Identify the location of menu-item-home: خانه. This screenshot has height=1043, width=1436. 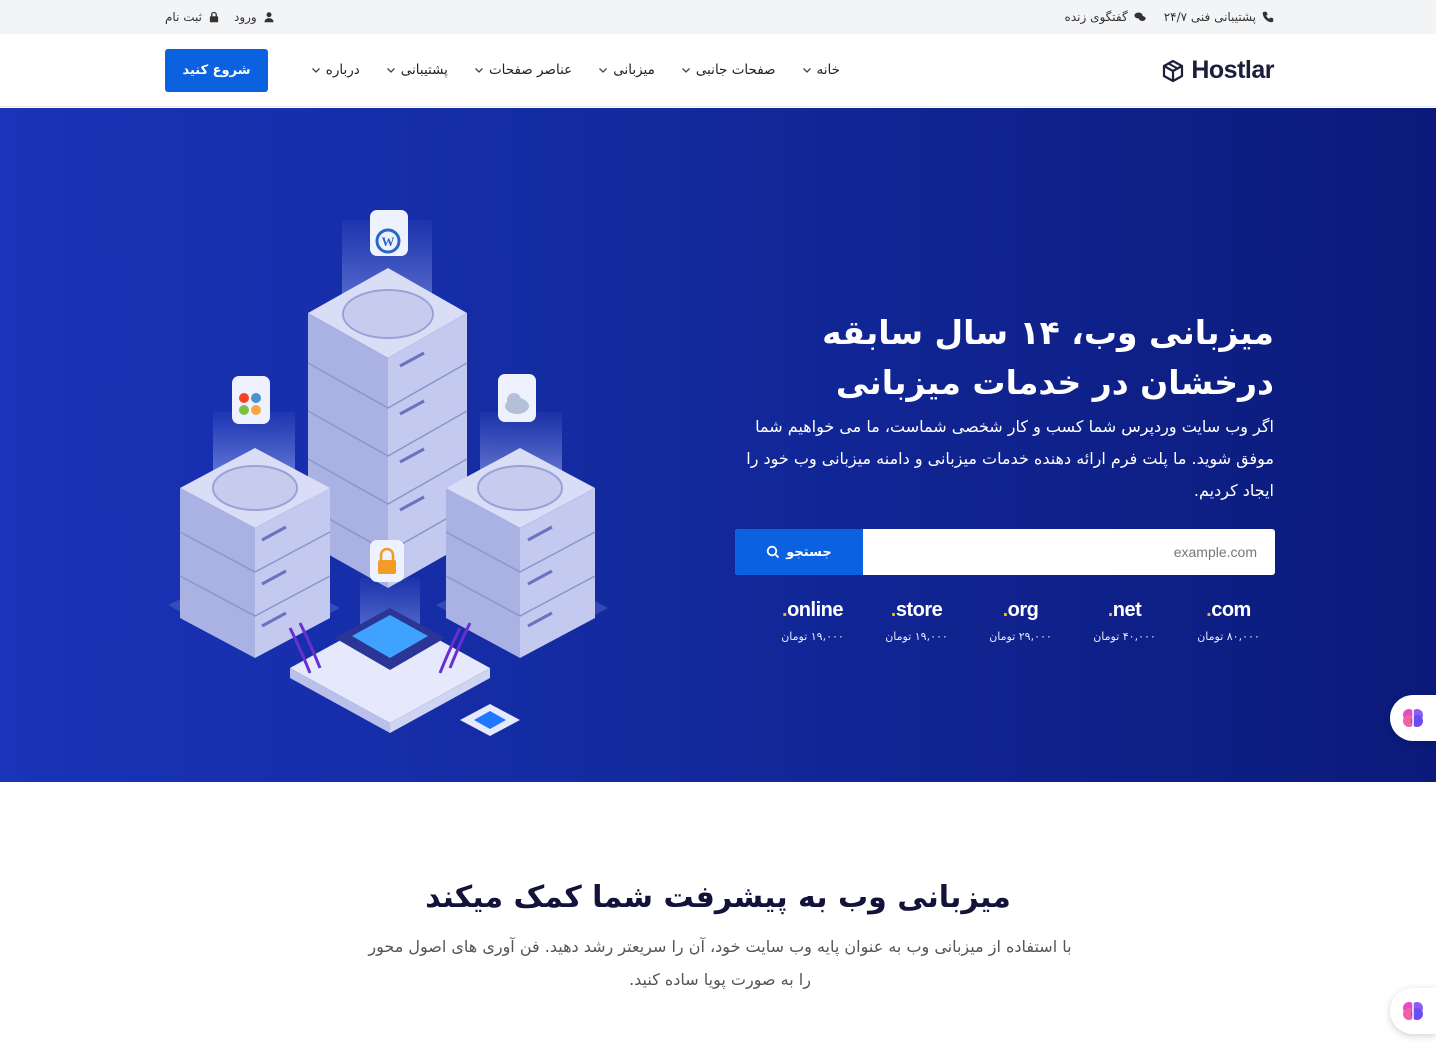
(821, 70).